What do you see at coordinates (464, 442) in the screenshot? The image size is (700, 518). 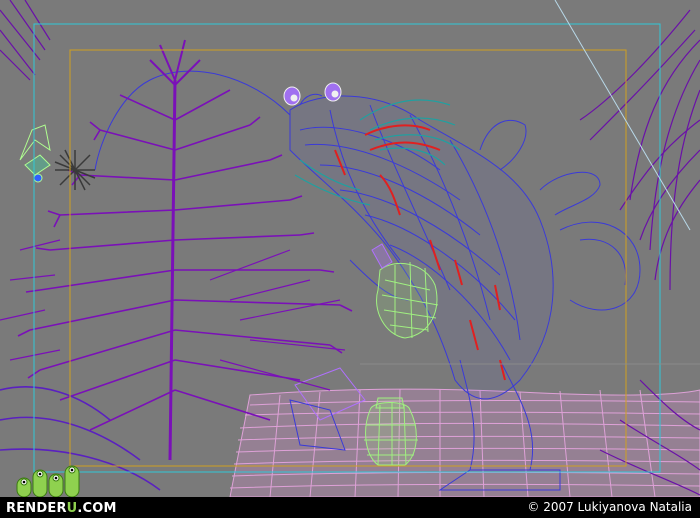 I see `ground-wireframe` at bounding box center [464, 442].